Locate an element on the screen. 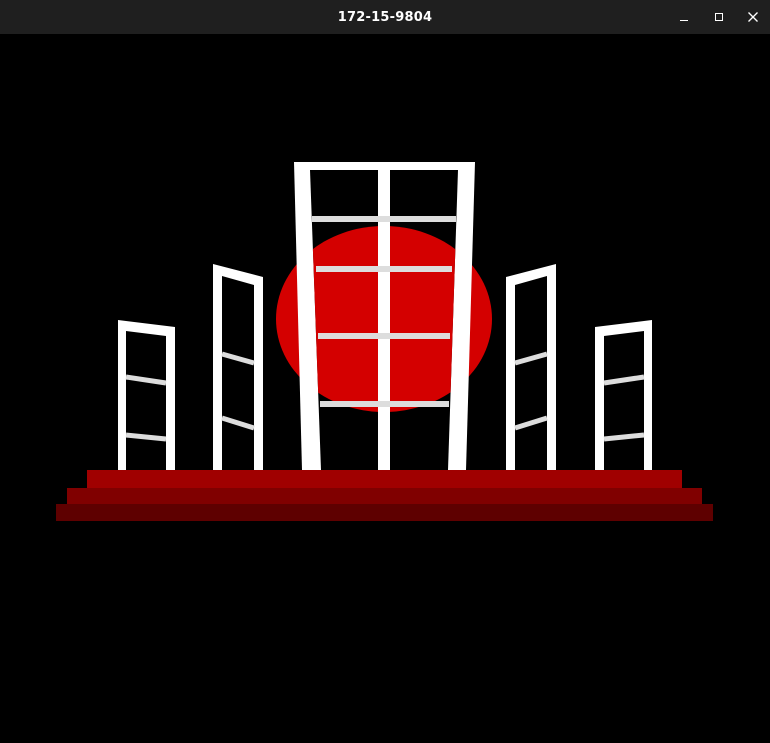 This screenshot has width=770, height=743. close-button is located at coordinates (753, 17).